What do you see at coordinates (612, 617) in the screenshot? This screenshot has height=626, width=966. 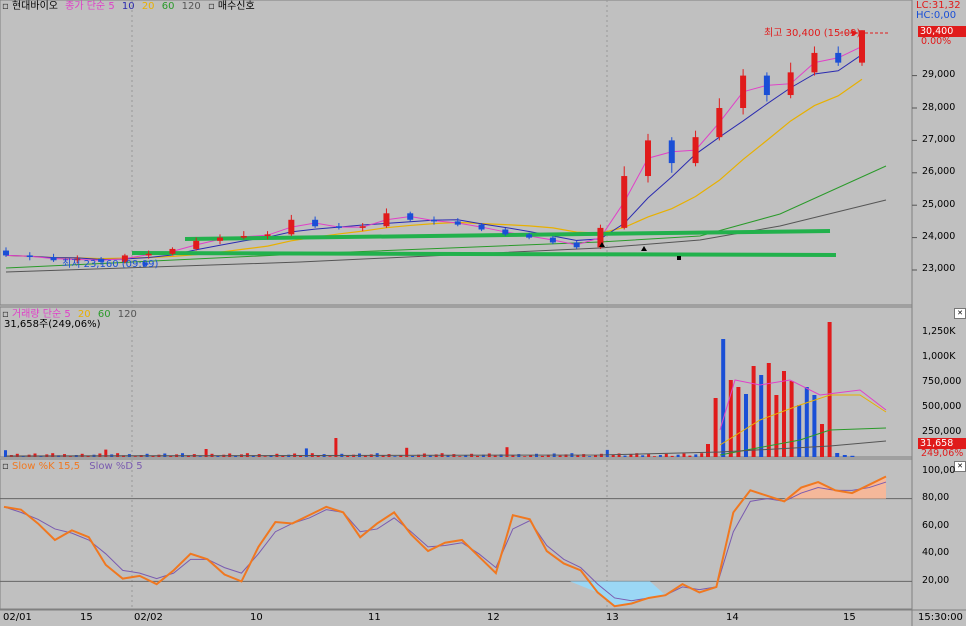 I see `time-tick: 13` at bounding box center [612, 617].